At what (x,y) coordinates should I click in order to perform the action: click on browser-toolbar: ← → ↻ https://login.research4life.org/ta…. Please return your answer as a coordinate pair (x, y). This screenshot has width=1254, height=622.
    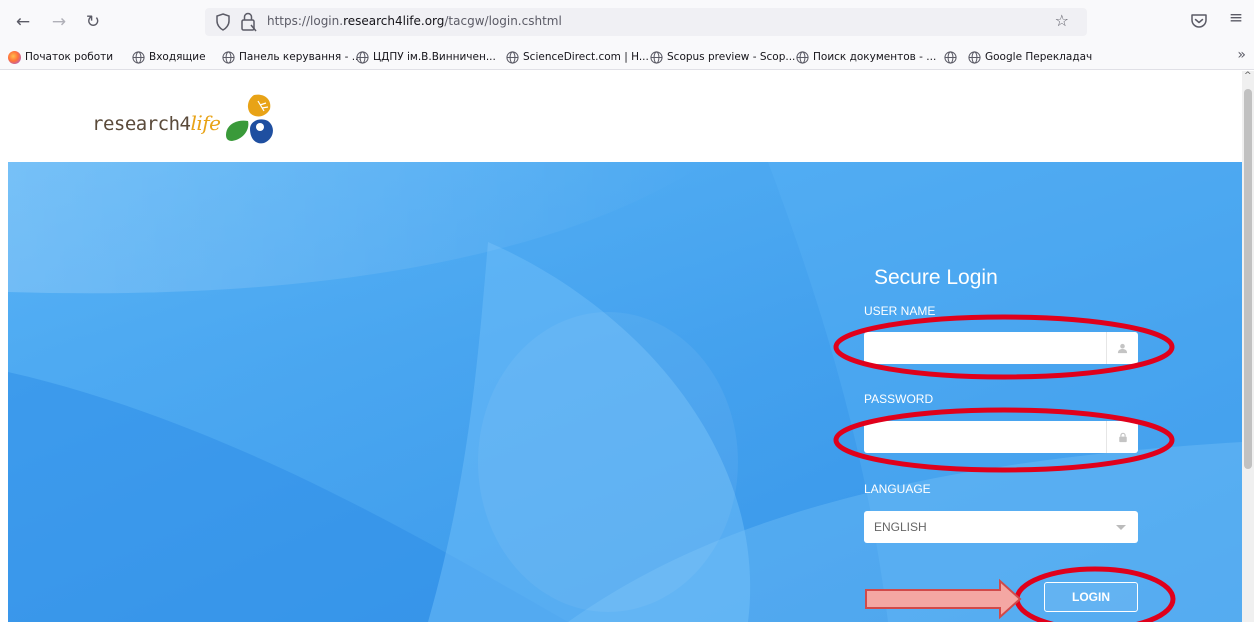
    Looking at the image, I should click on (627, 22).